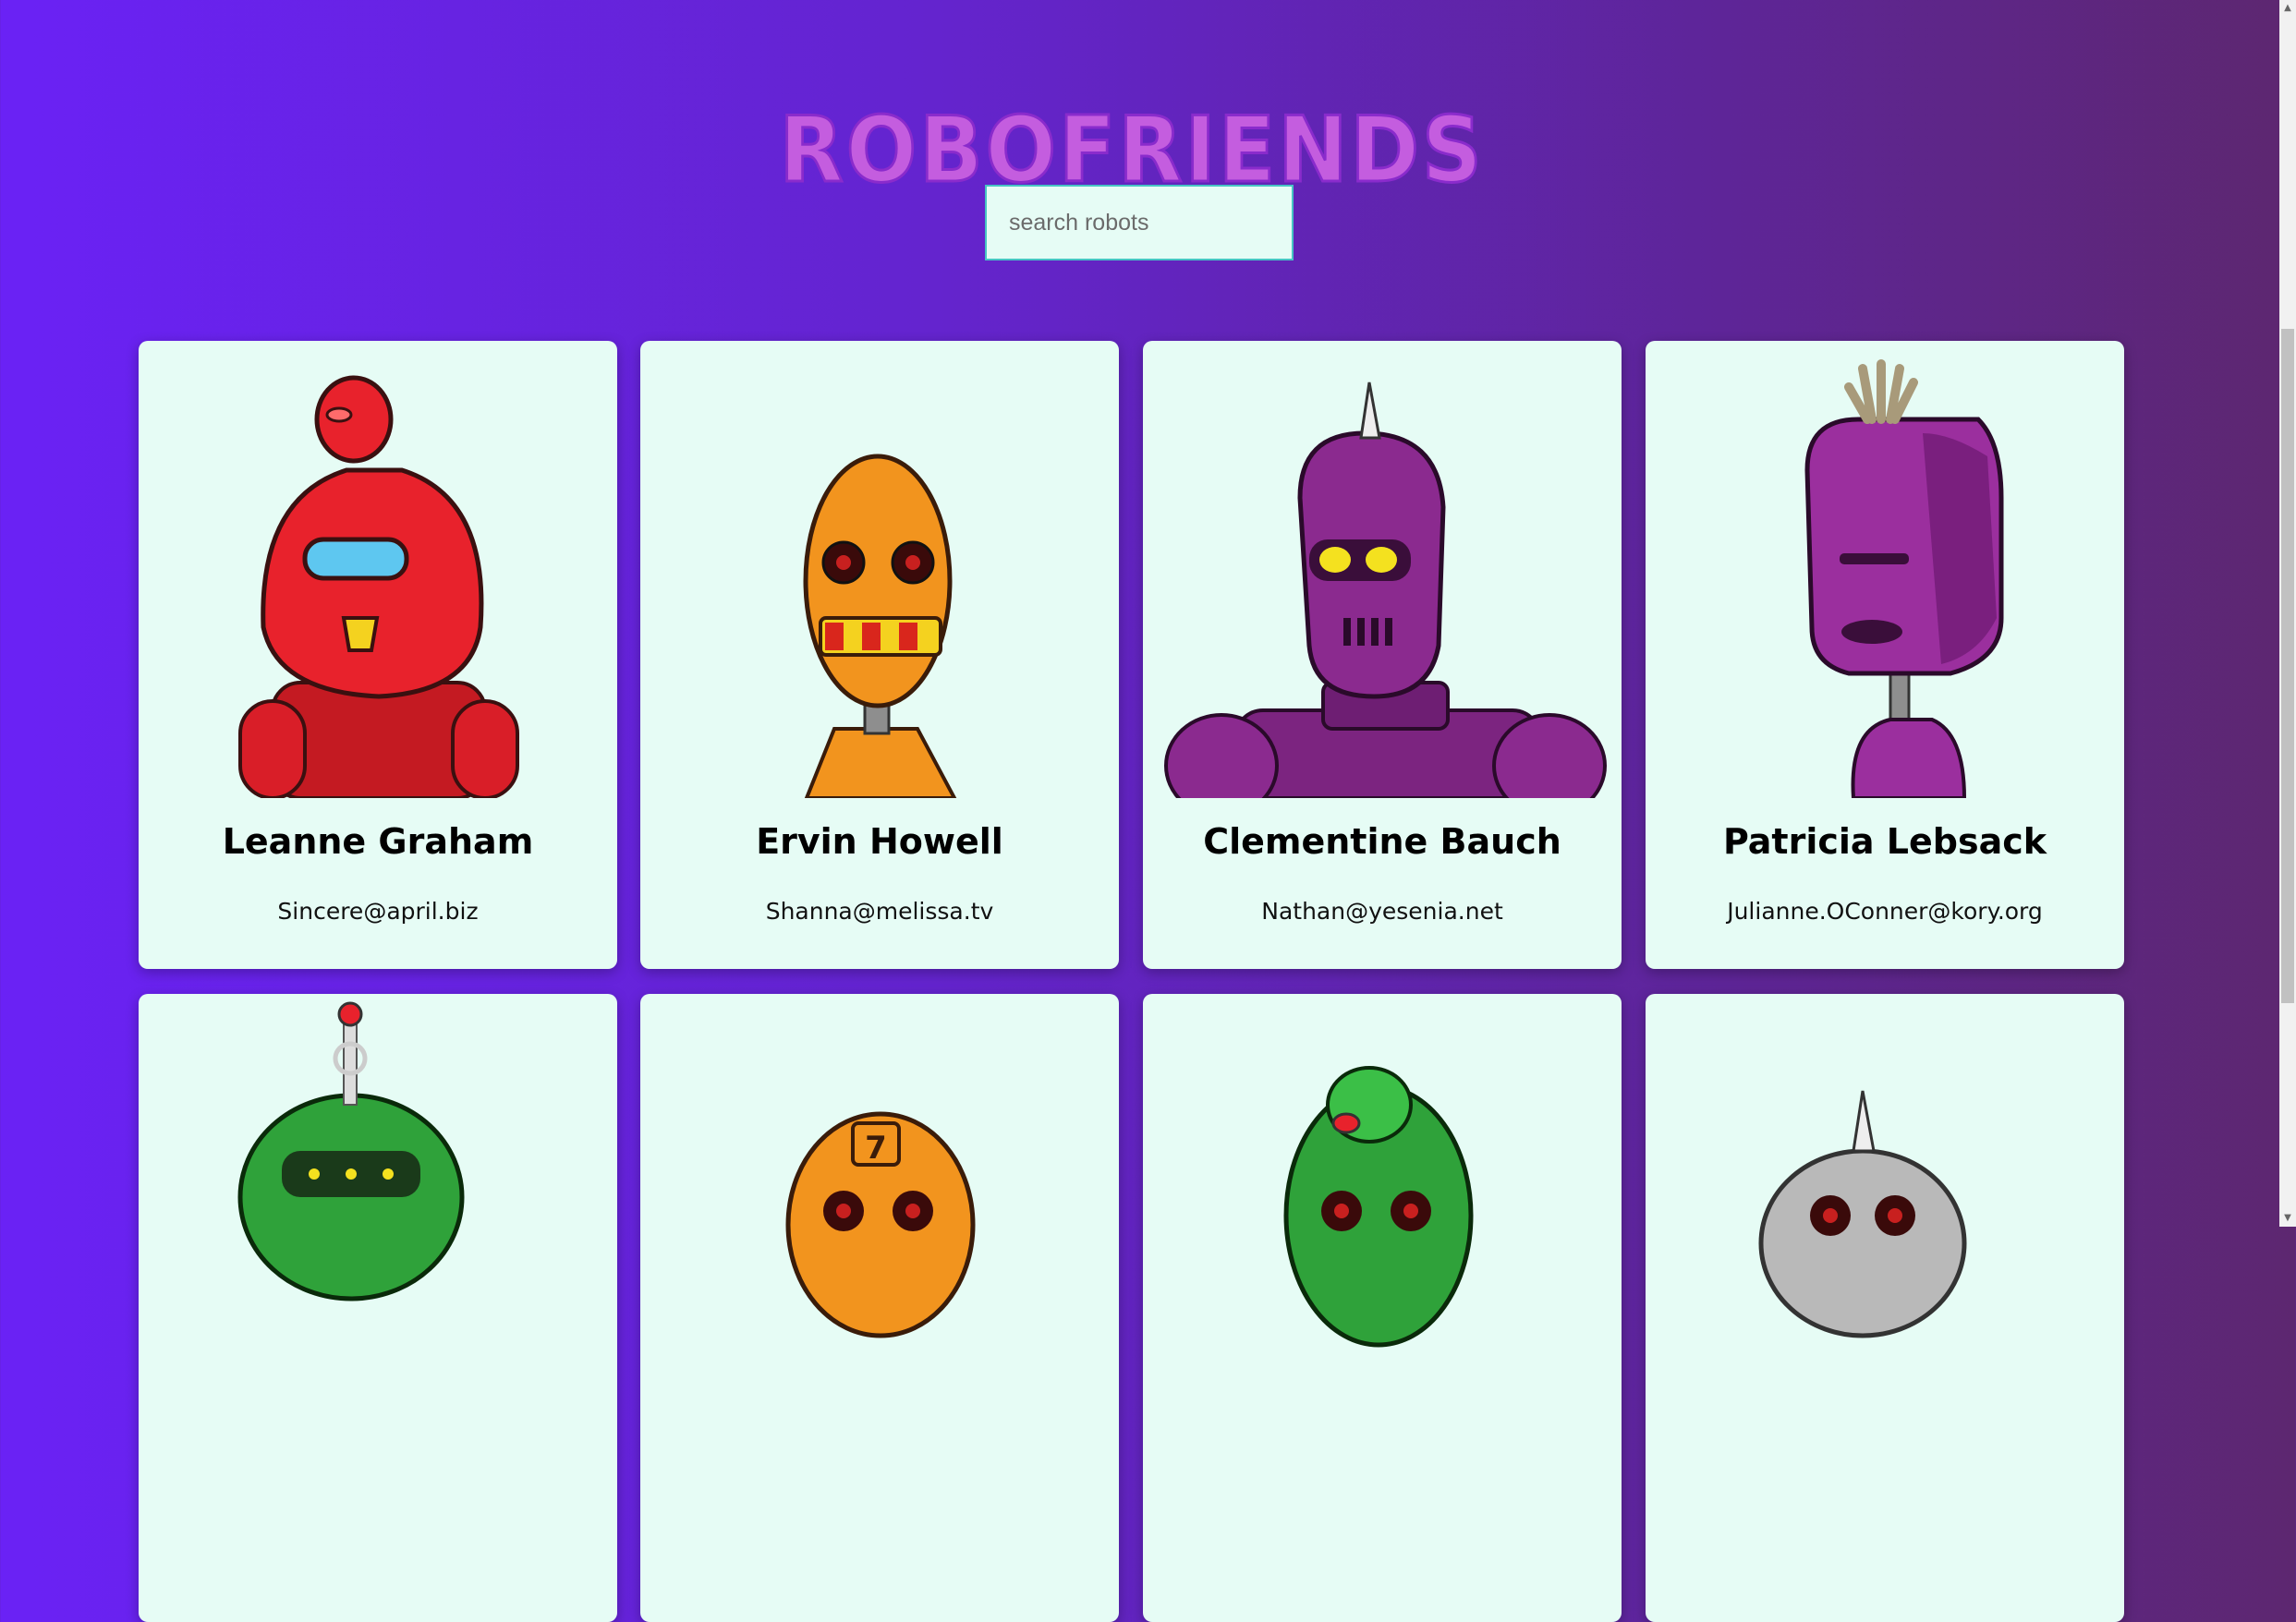 This screenshot has width=2296, height=1622. What do you see at coordinates (1885, 911) in the screenshot?
I see `robot-email: Julianne.OConner@kory.org` at bounding box center [1885, 911].